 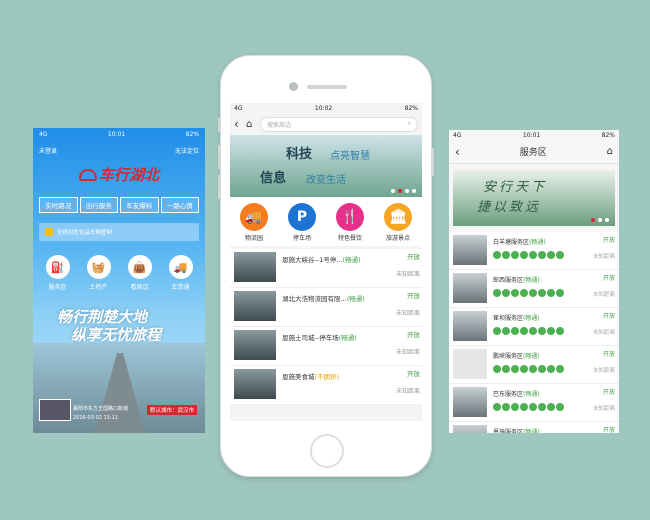 I want to click on slogan-line-1: 畅行荆楚大地, so click(x=102, y=317).